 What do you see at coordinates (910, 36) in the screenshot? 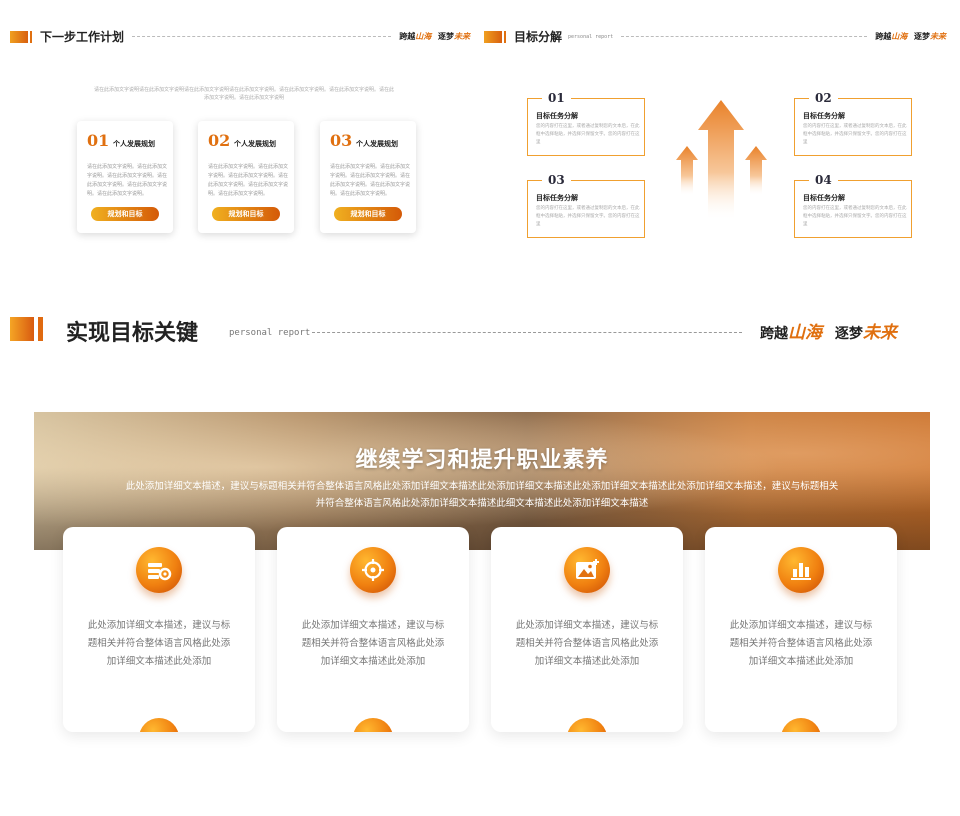
I see `top-right-slogan: 跨越山海 逐梦未来` at bounding box center [910, 36].